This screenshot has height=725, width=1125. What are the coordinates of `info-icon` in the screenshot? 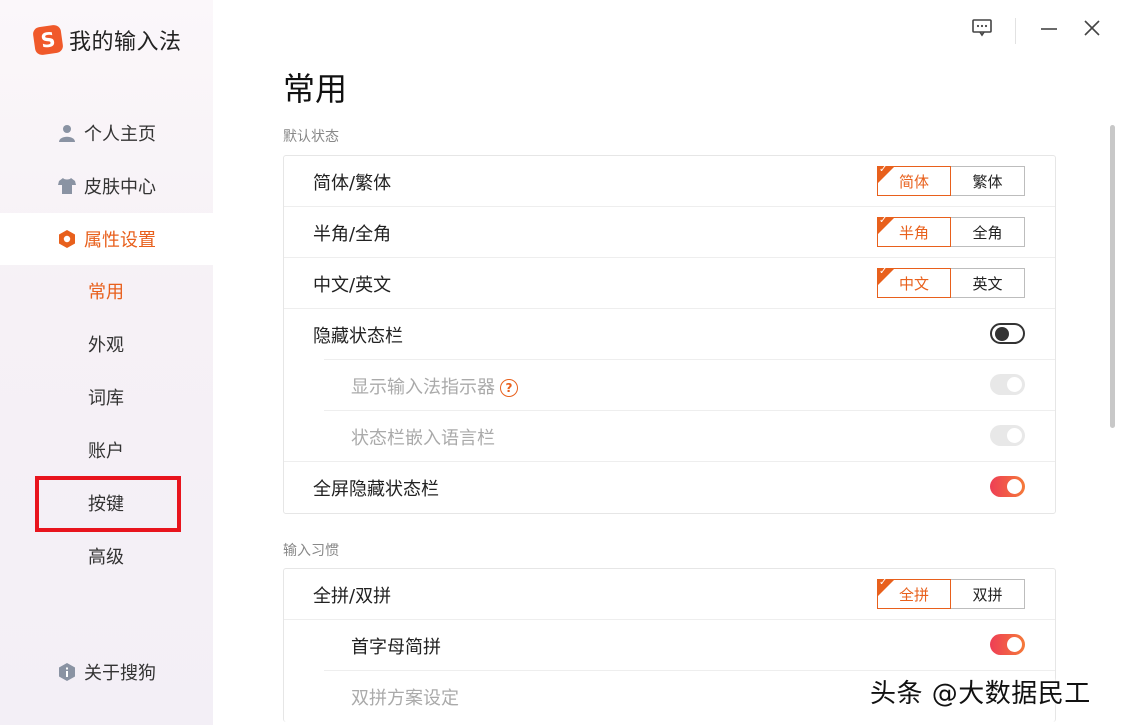 It's located at (67, 672).